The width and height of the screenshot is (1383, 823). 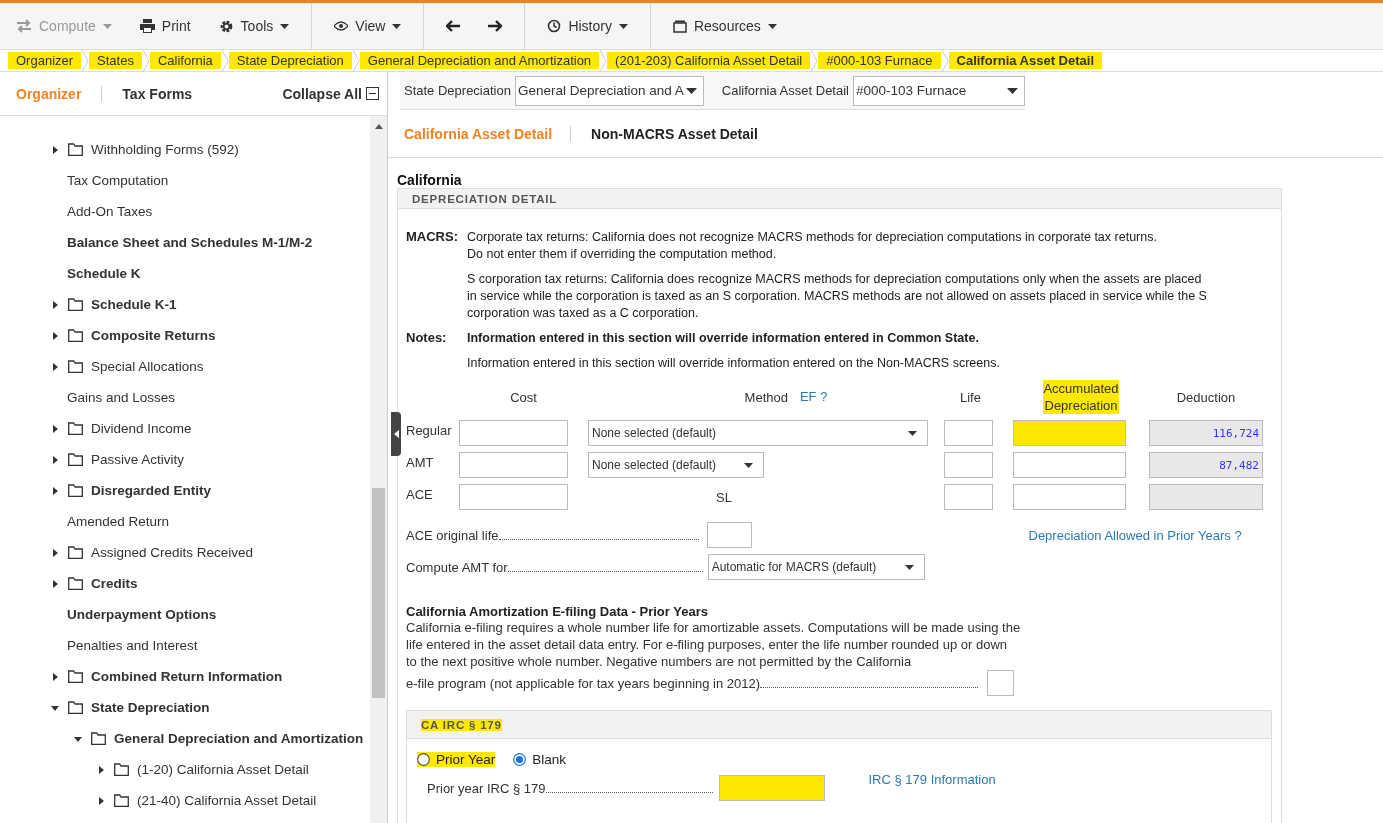 What do you see at coordinates (540, 759) in the screenshot?
I see `radio-option: Blank` at bounding box center [540, 759].